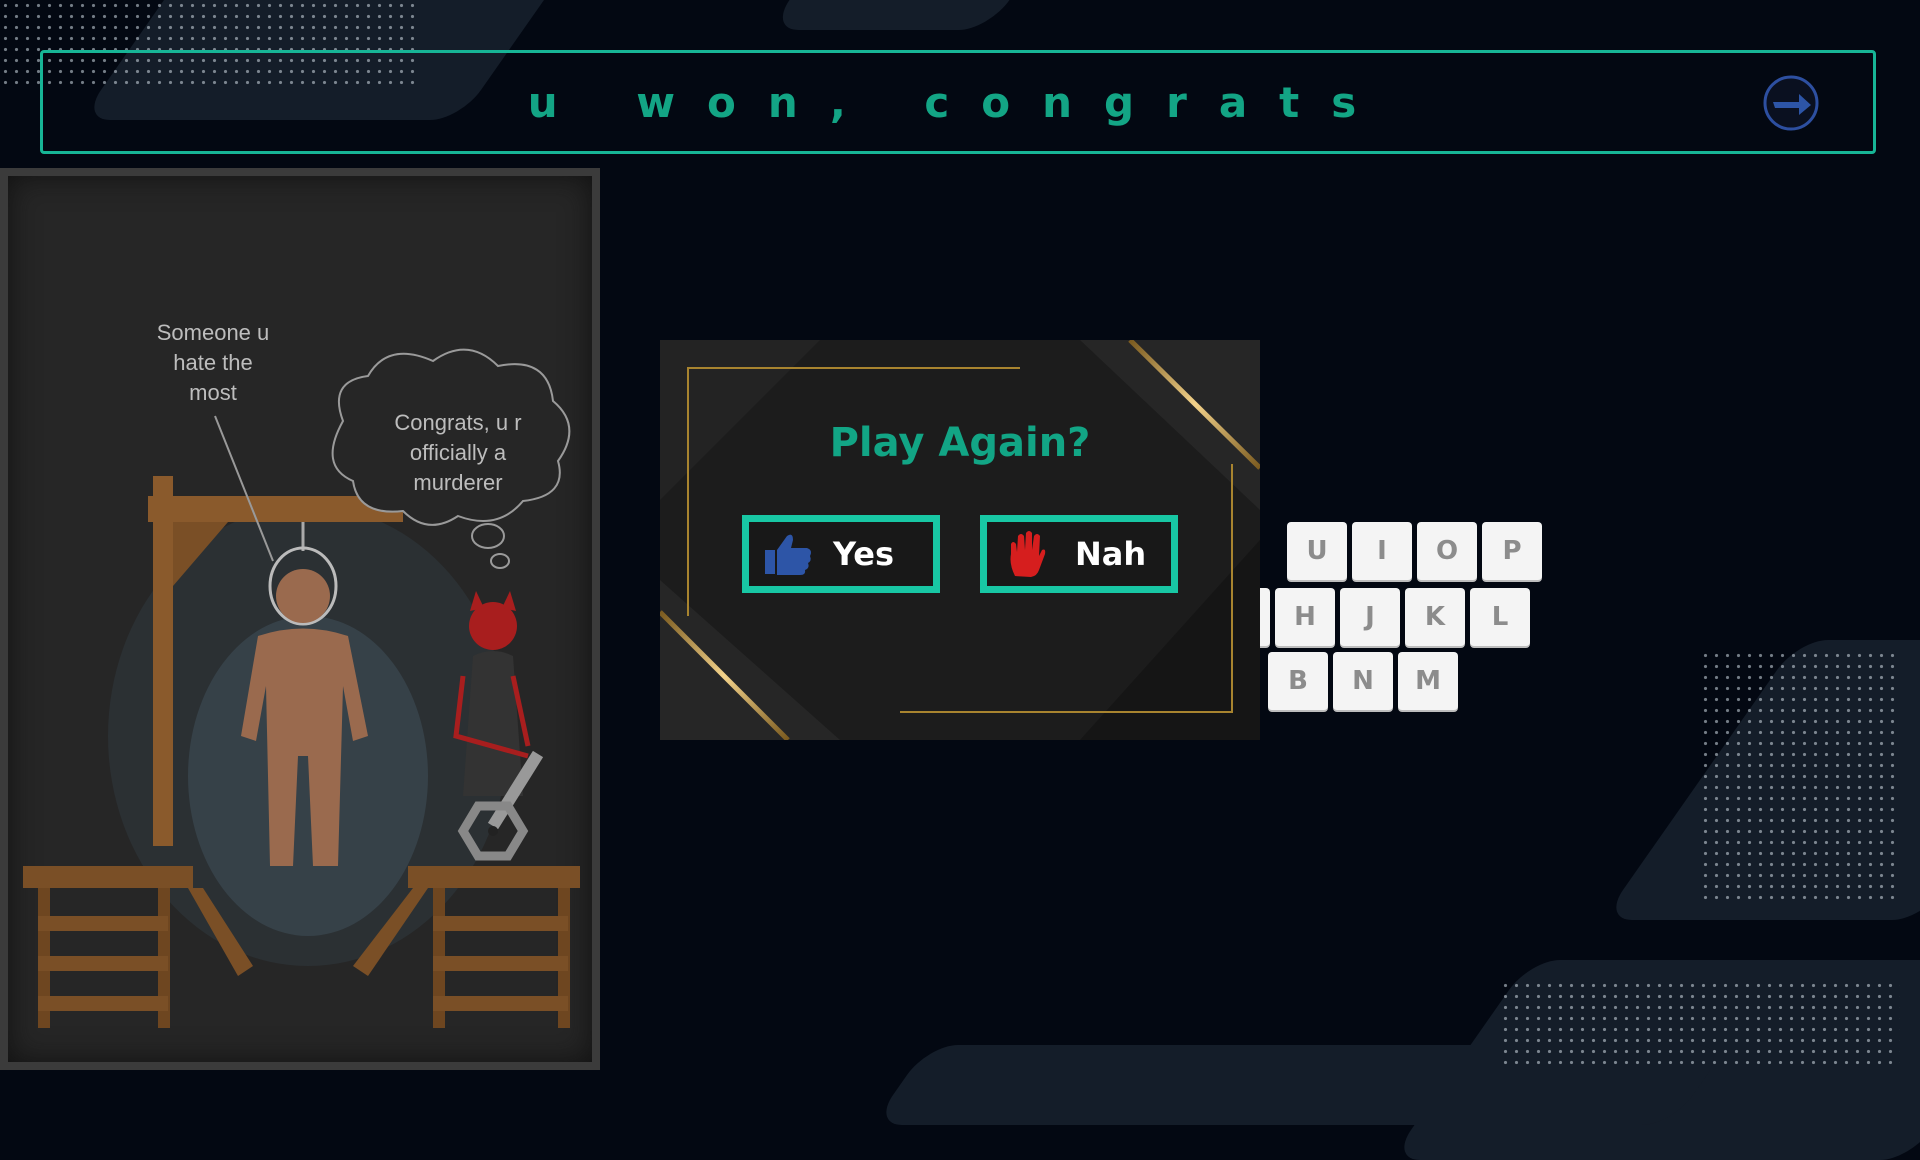 This screenshot has height=1160, width=1920. I want to click on no-button: Nah, so click(1079, 554).